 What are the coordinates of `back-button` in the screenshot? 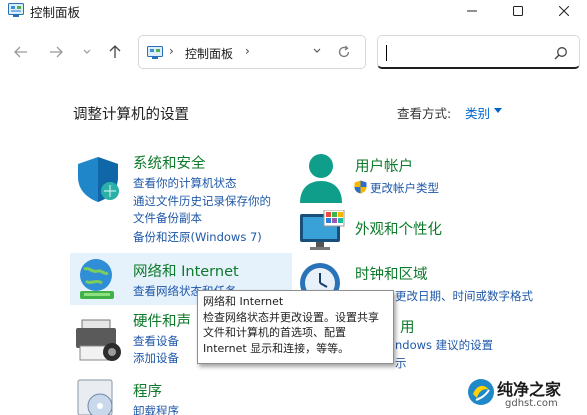 It's located at (21, 52).